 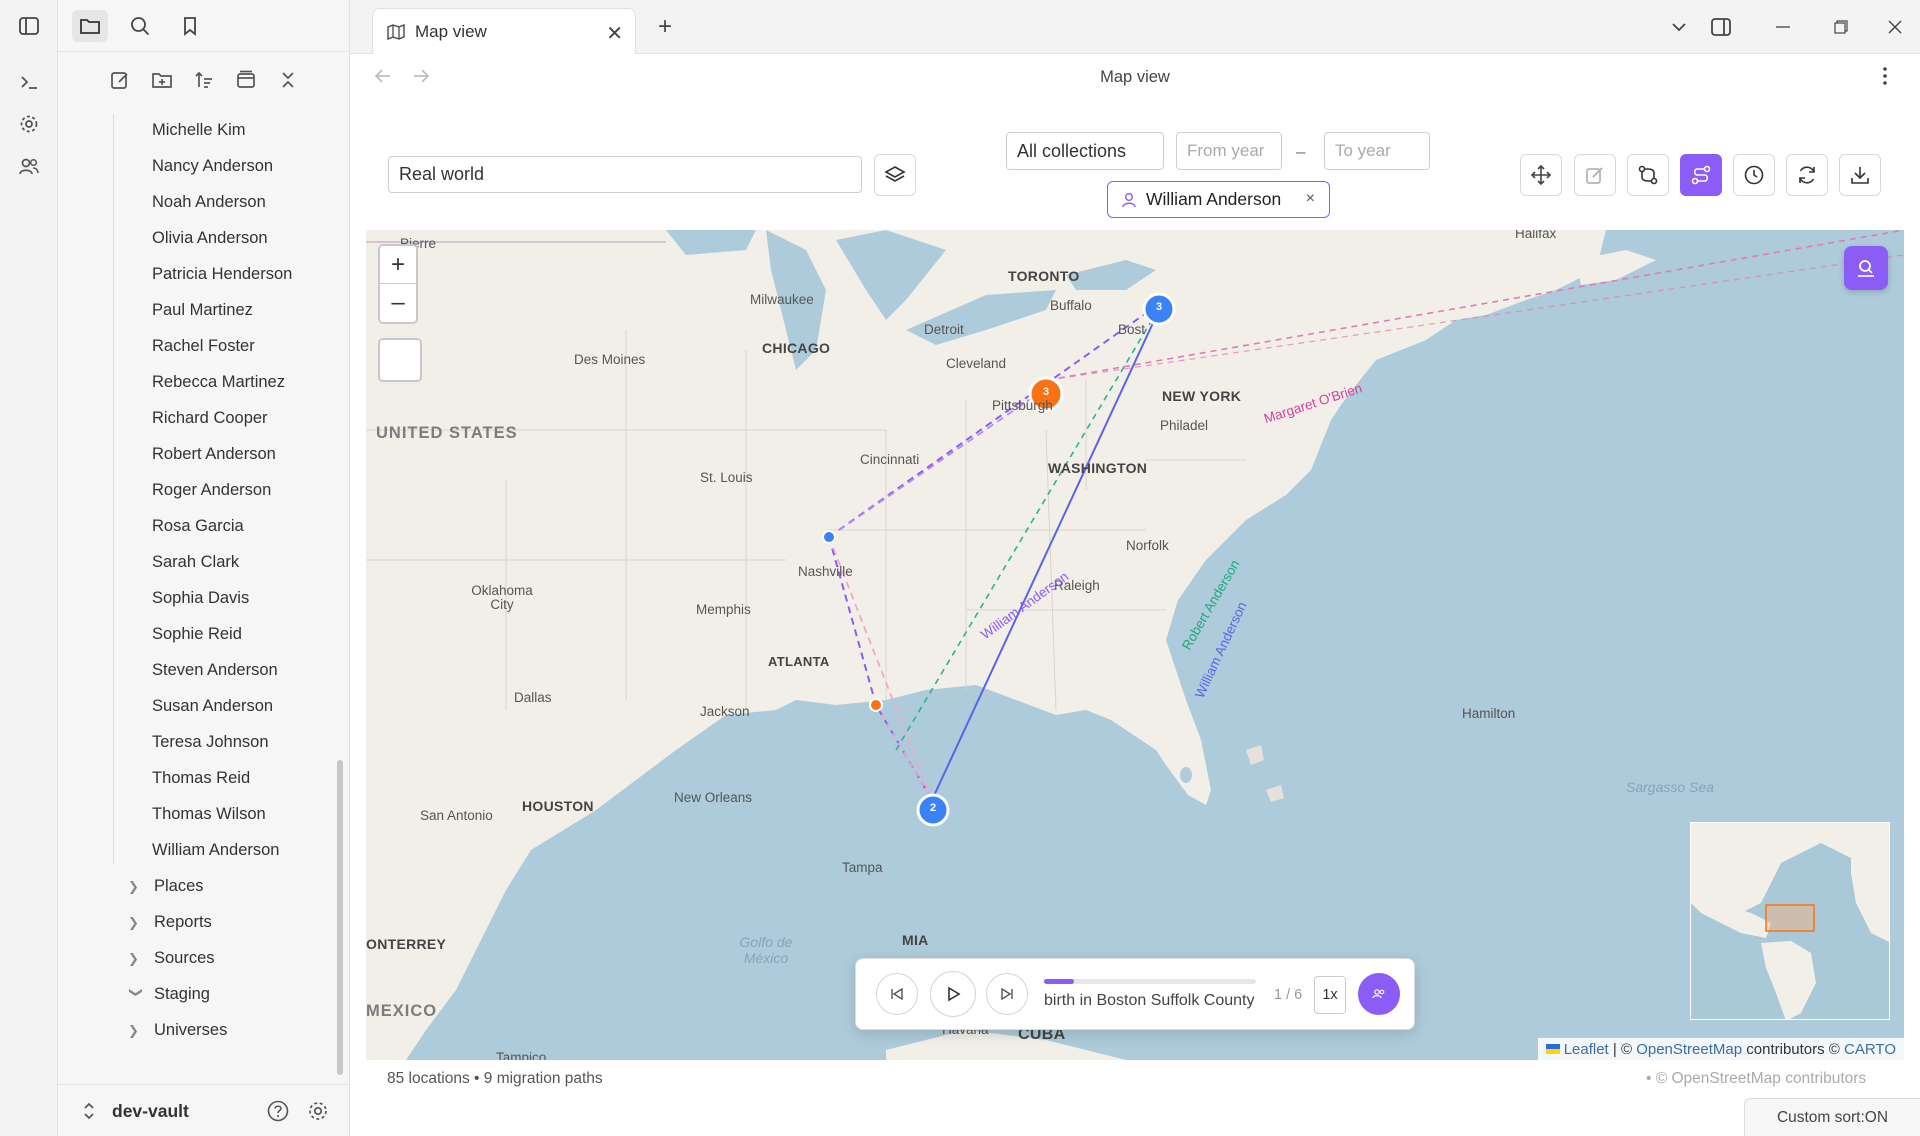 I want to click on map-label-golfo: Golfo de México, so click(x=766, y=950).